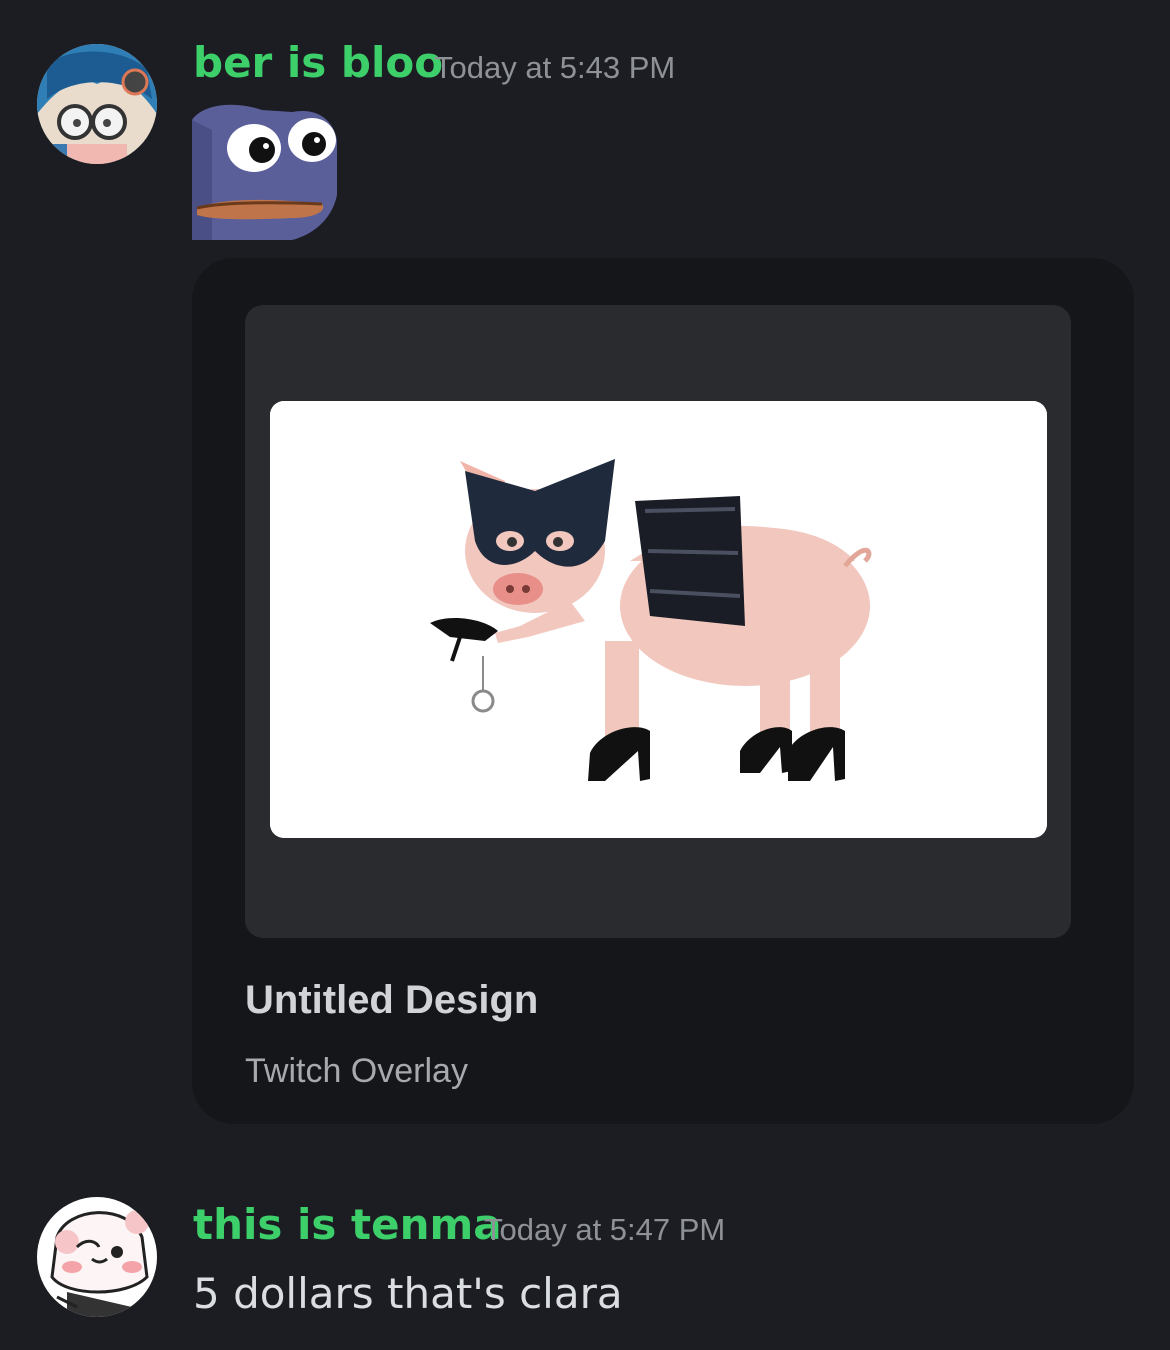  I want to click on pepe-frog-wide-eyes-emote-icon, so click(264, 170).